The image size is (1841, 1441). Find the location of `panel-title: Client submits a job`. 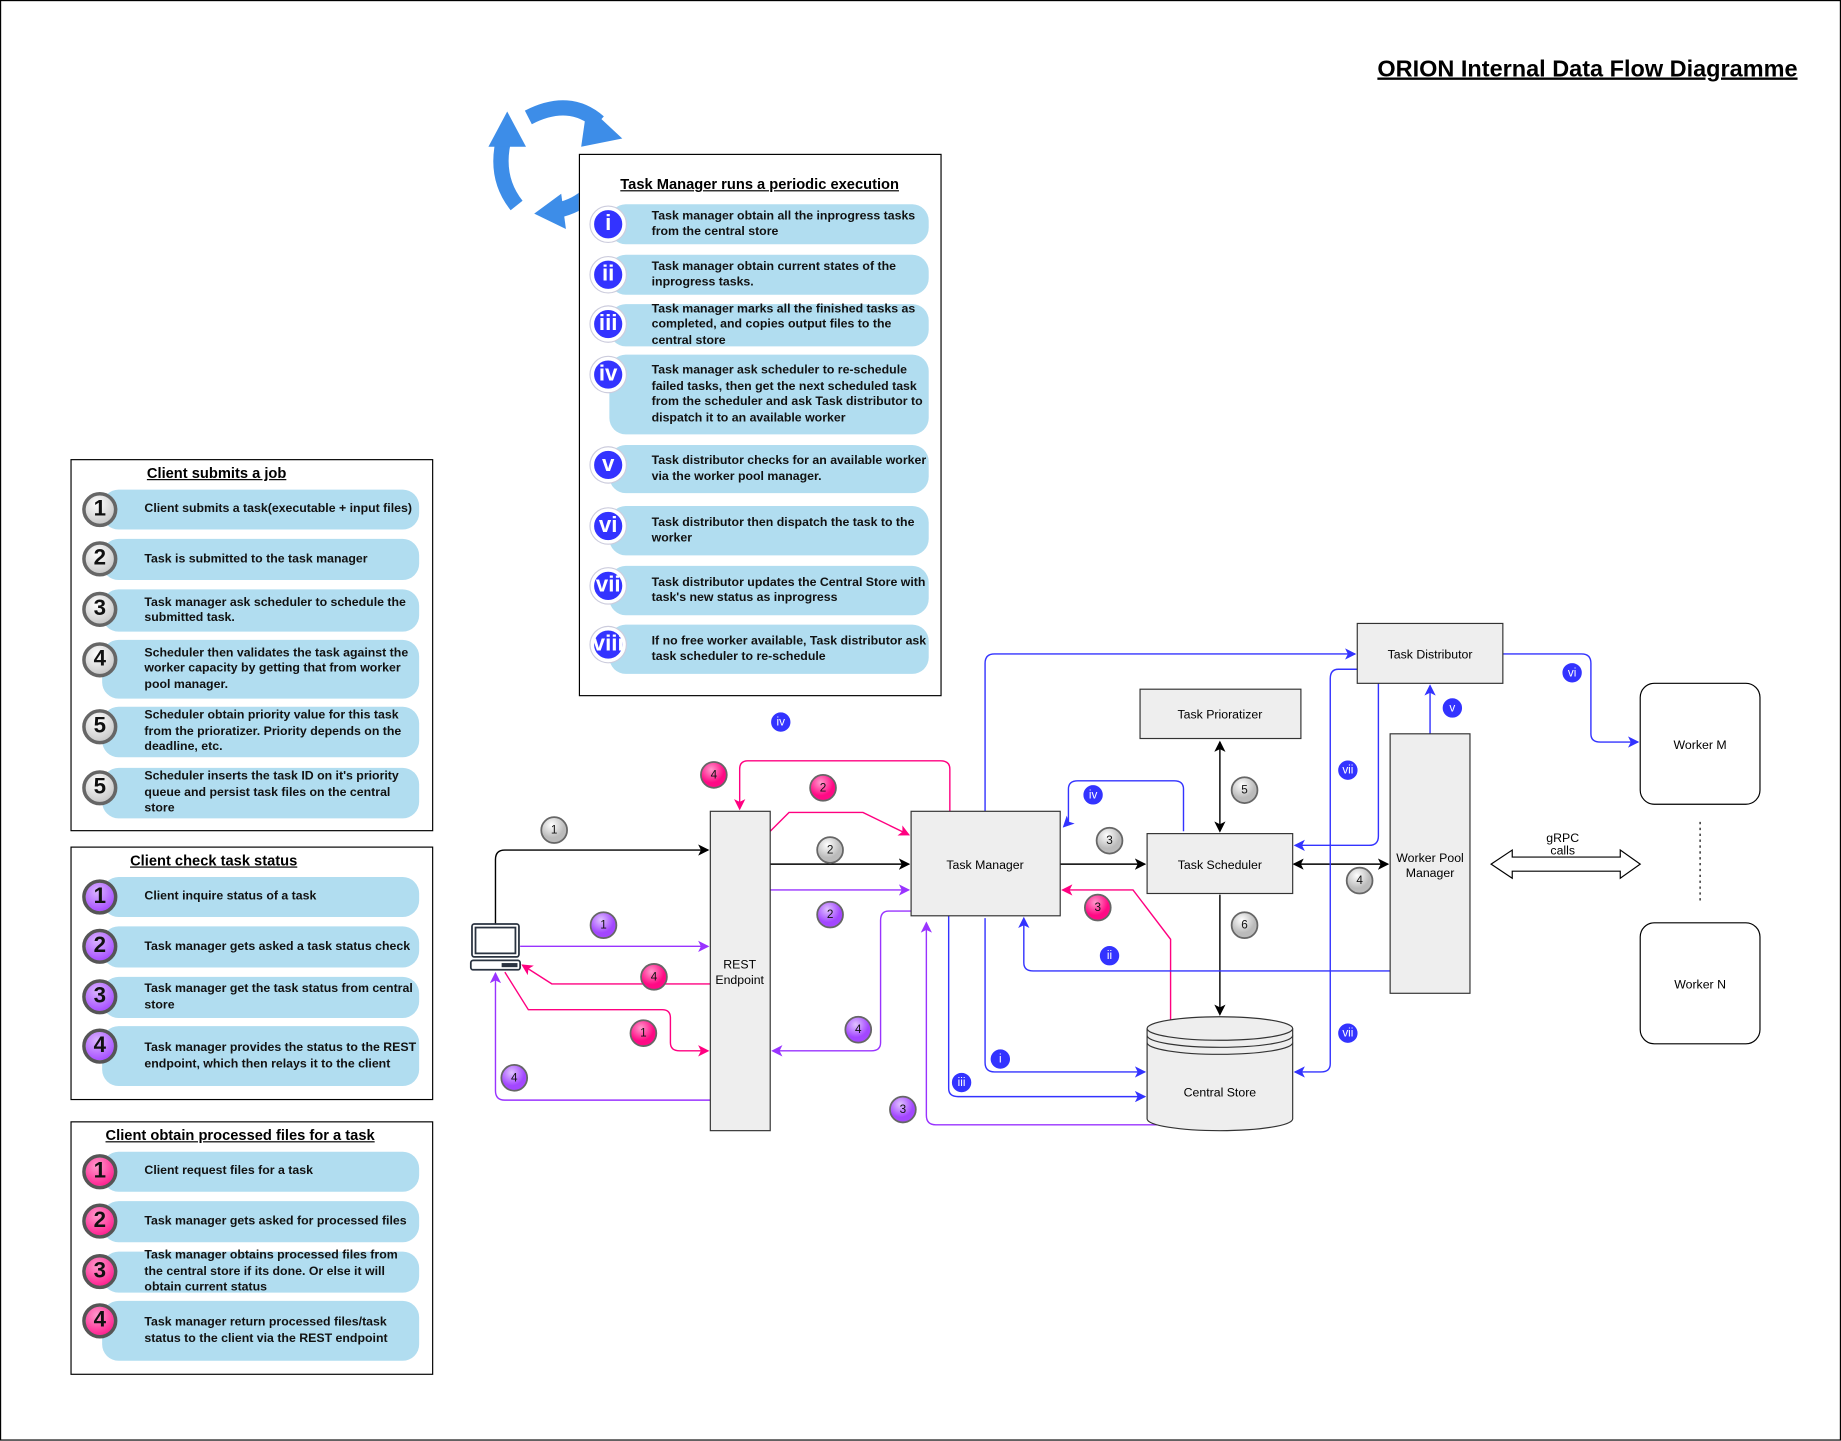

panel-title: Client submits a job is located at coordinates (216, 473).